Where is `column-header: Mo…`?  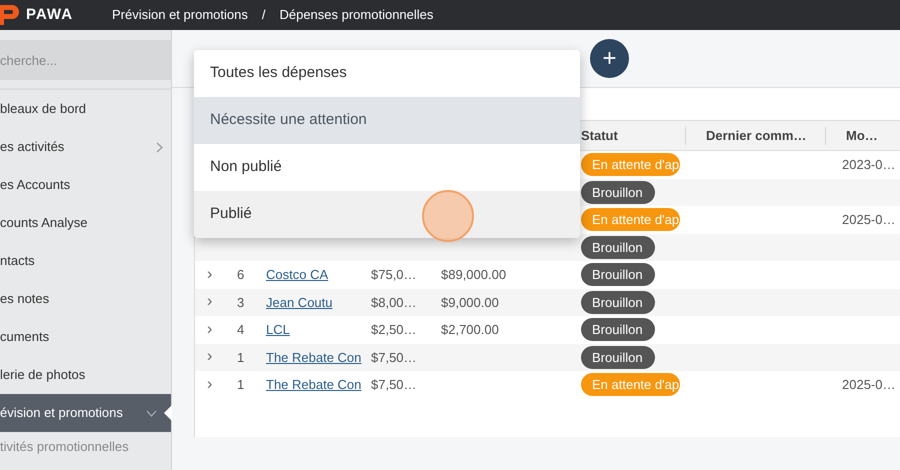 column-header: Mo… is located at coordinates (862, 136).